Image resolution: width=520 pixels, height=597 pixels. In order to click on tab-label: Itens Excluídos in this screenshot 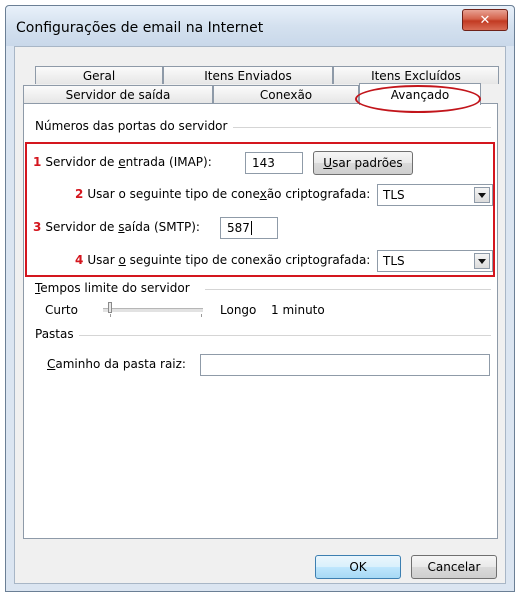, I will do `click(416, 75)`.